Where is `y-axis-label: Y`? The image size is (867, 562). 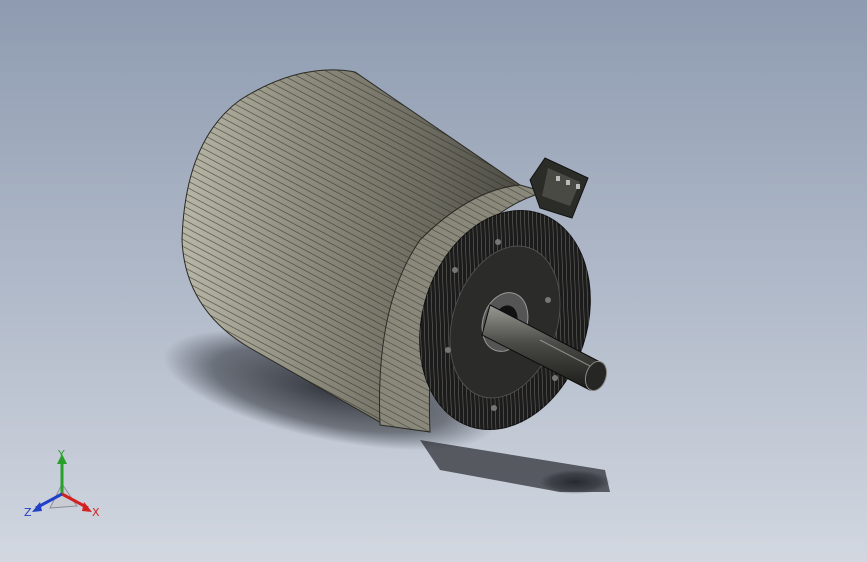 y-axis-label: Y is located at coordinates (61, 454).